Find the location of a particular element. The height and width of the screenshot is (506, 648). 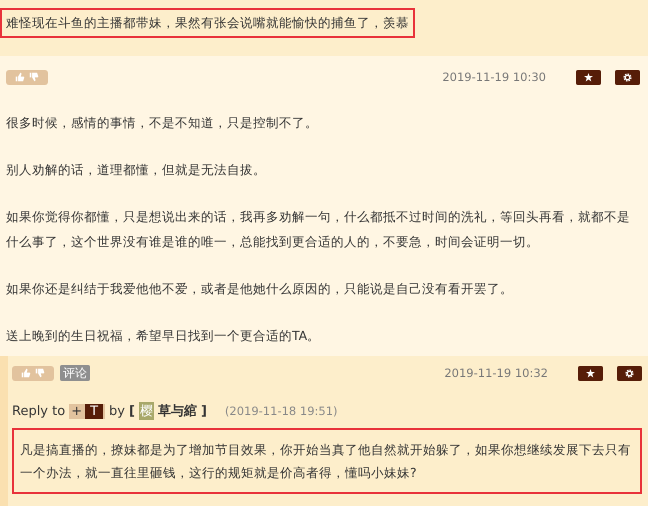

reply-text: 凡是搞直播的，撩妹都是为了增加节目效果，你开始当真了他自然就开始躲了，如果你想继续发展下去只有一个办法，就一直往里砸钱，这行的规矩就是价高者得，懂吗小妹妹? is located at coordinates (327, 461).